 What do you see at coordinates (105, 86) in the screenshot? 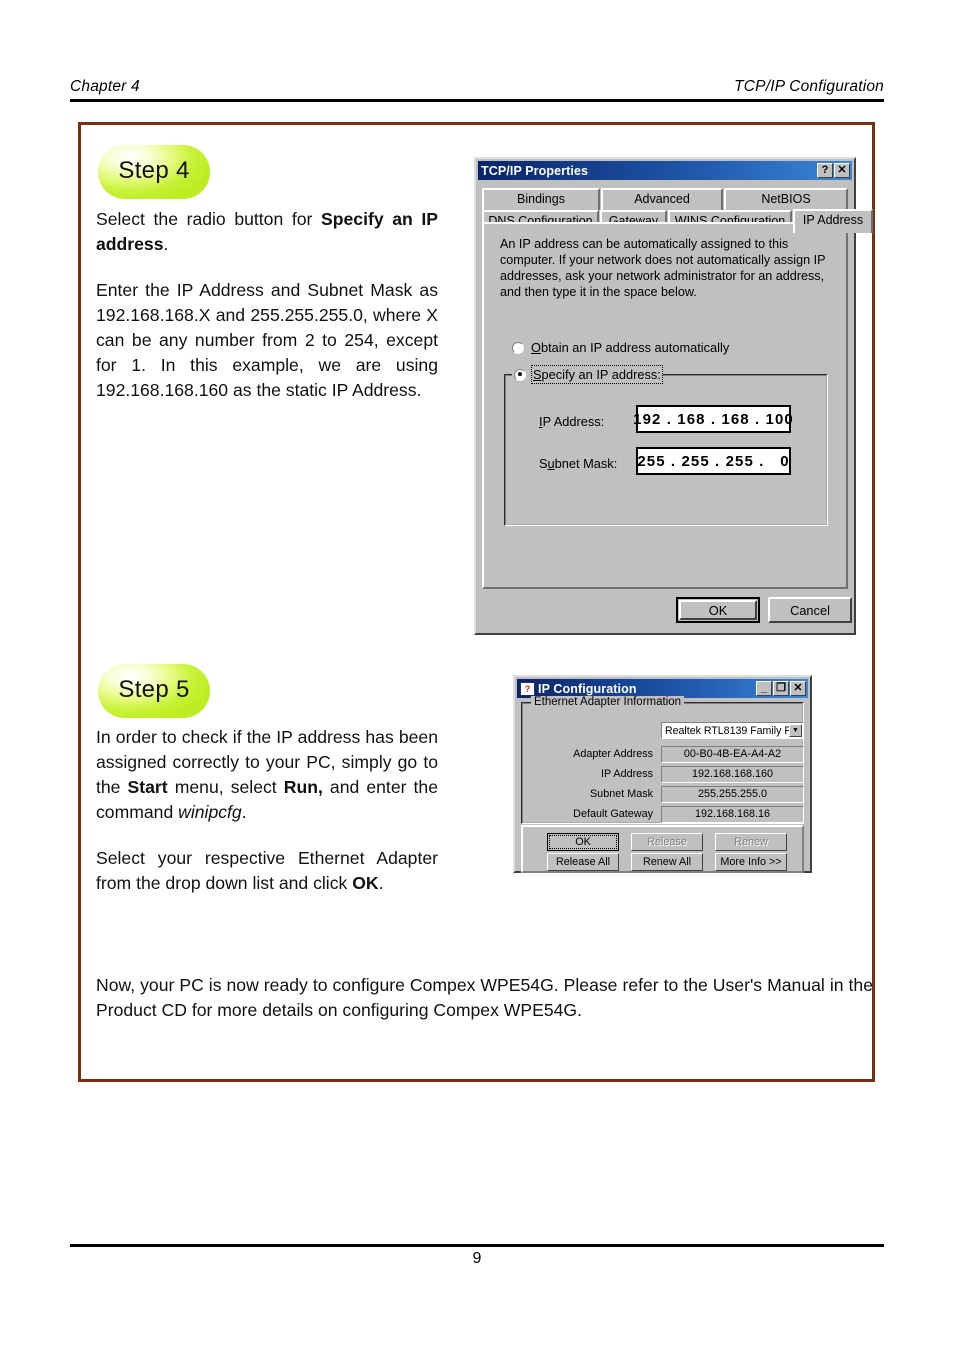
I see `header-chapter: Chapter 4` at bounding box center [105, 86].